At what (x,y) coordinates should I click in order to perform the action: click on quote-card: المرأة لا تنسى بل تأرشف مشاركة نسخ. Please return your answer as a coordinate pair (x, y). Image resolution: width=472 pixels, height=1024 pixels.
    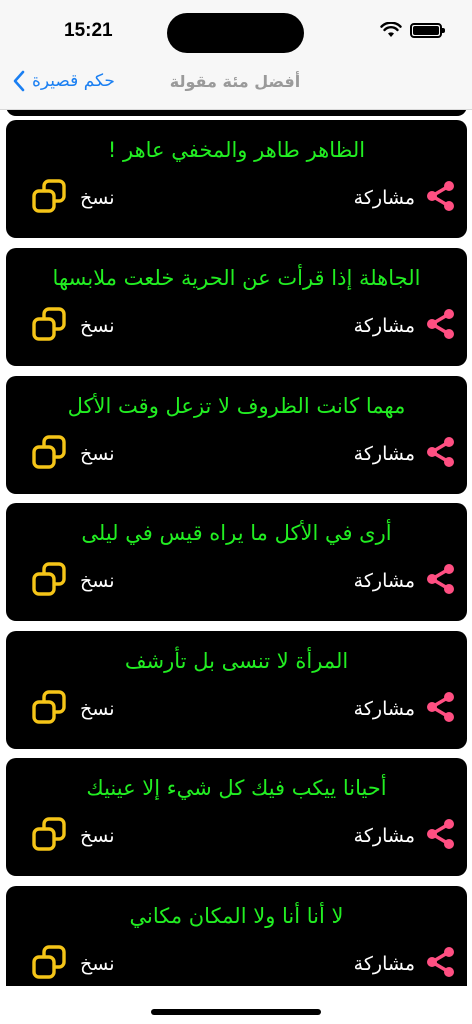
    Looking at the image, I should click on (236, 690).